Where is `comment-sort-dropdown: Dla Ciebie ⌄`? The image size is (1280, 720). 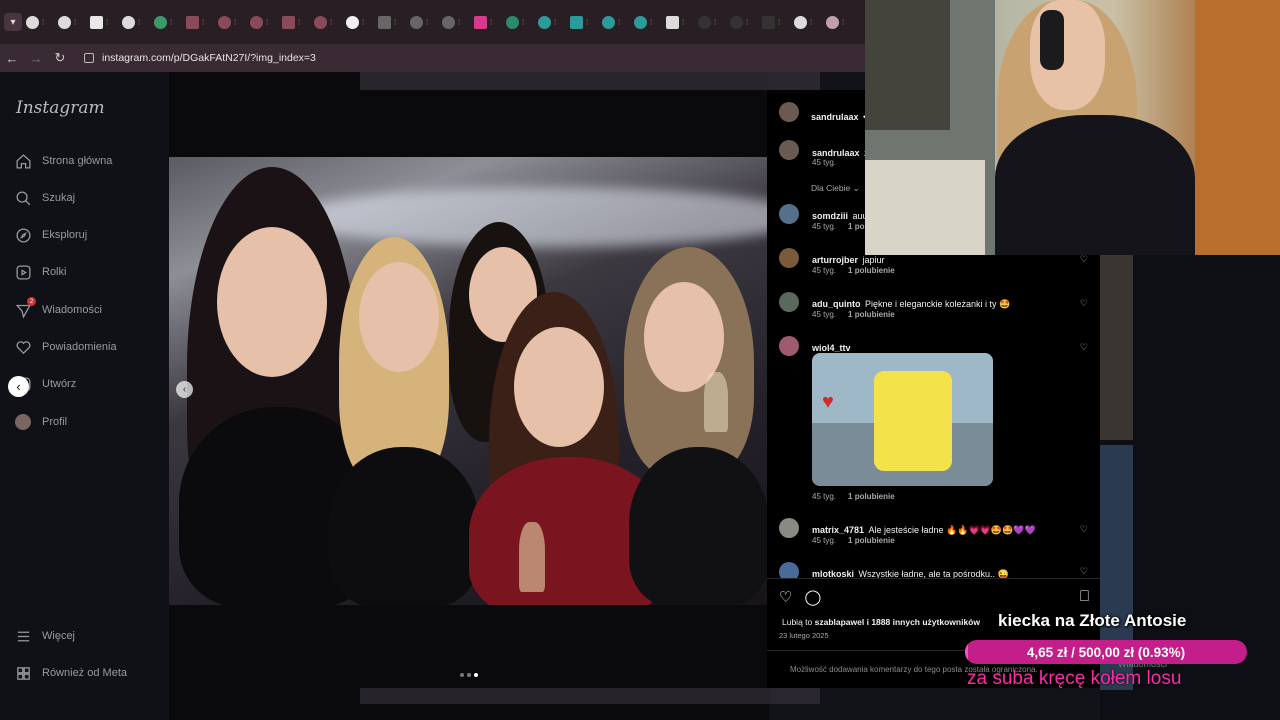
comment-sort-dropdown: Dla Ciebie ⌄ is located at coordinates (835, 188).